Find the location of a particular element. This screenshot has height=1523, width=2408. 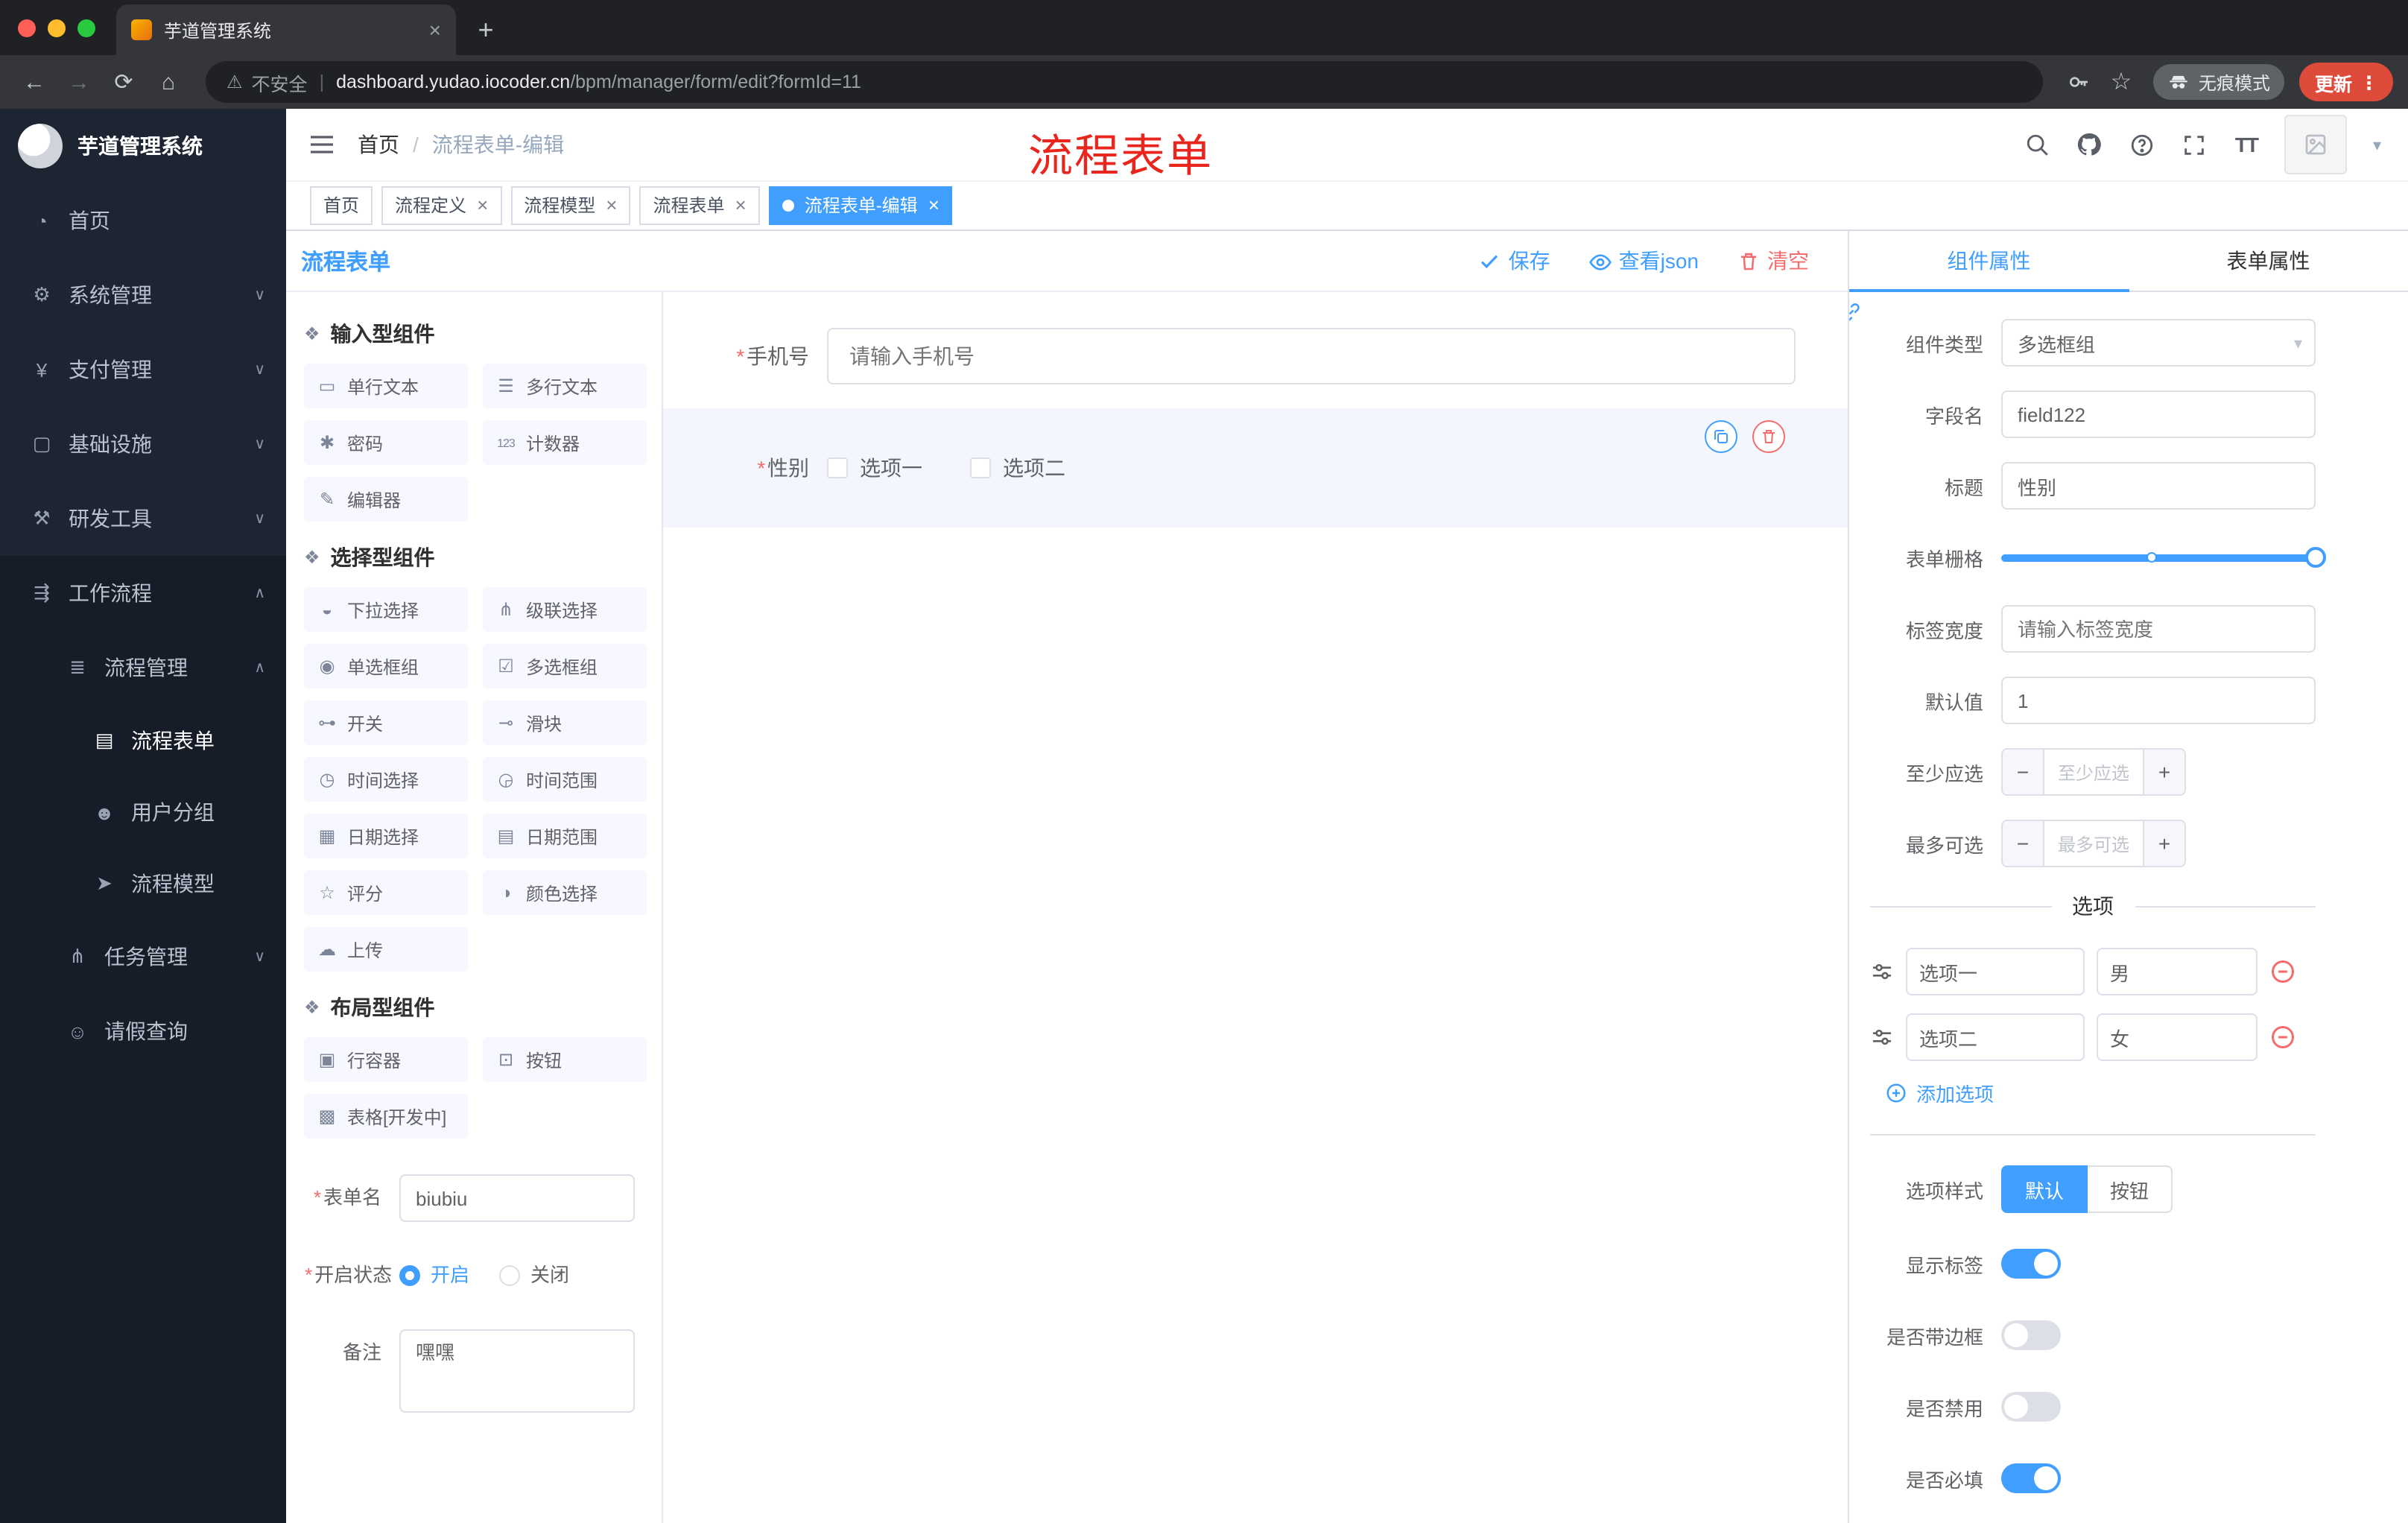

sidebar-item-workflow: ⇶ 工作流程 ∧ is located at coordinates (143, 593).